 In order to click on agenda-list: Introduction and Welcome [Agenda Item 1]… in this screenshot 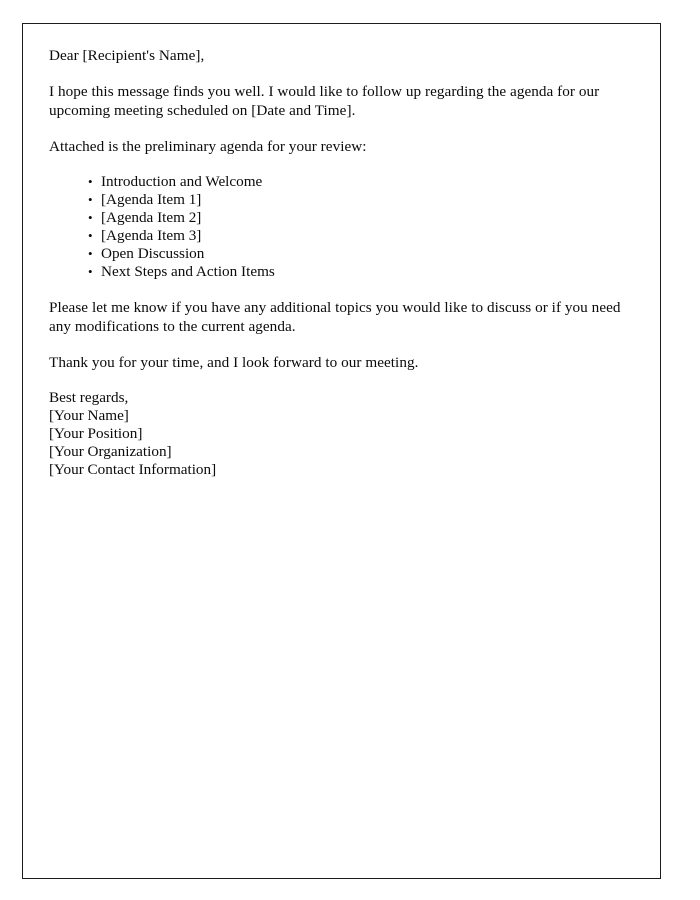, I will do `click(339, 227)`.